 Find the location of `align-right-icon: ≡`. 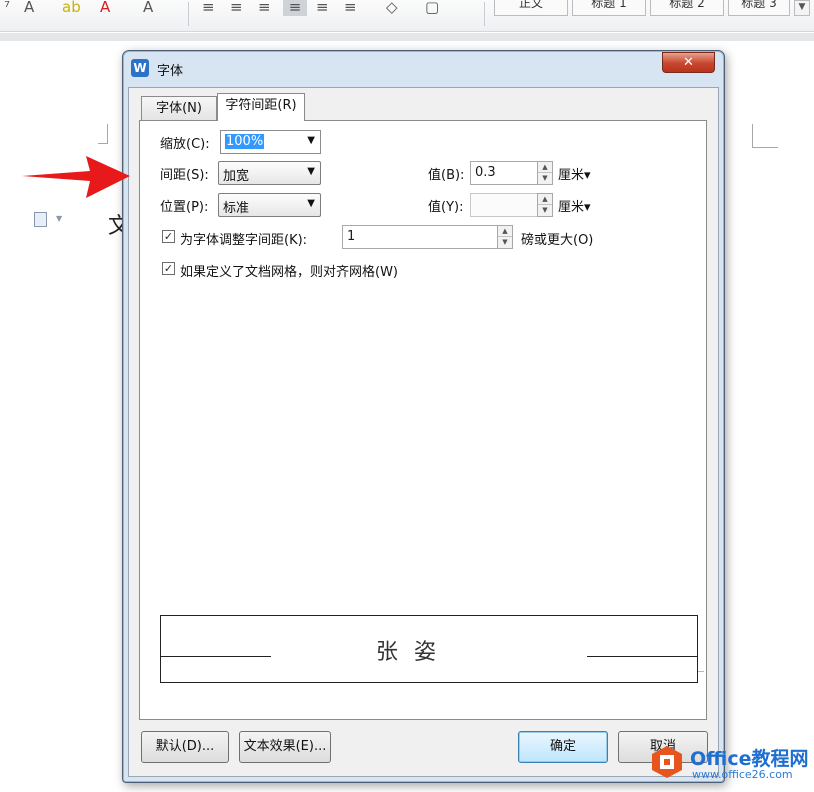

align-right-icon: ≡ is located at coordinates (264, 8).